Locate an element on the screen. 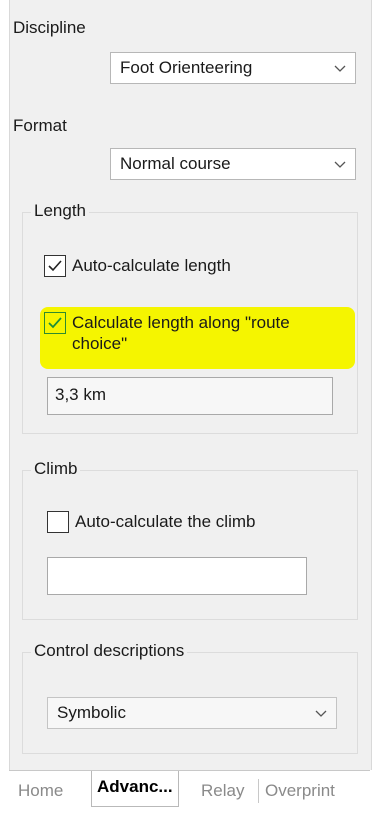 This screenshot has height=823, width=378. tab-separator is located at coordinates (258, 791).